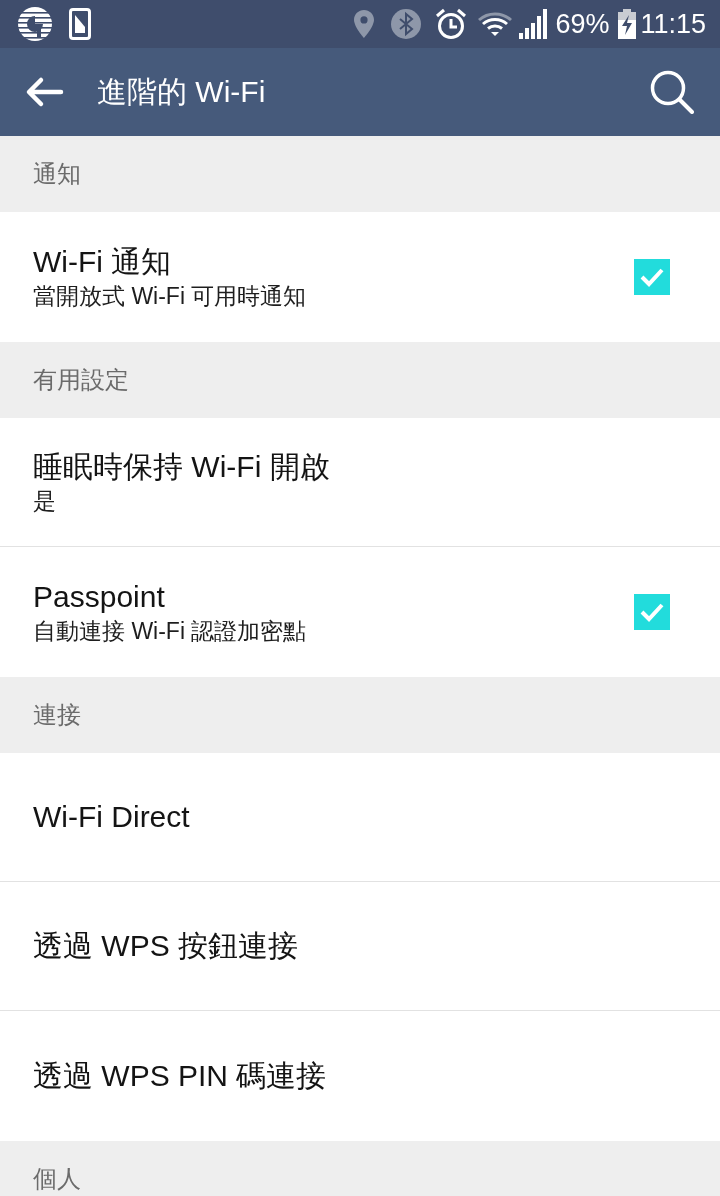 This screenshot has width=720, height=1196. Describe the element at coordinates (351, 467) in the screenshot. I see `setting-title: 睡眠時保持 Wi-Fi 開啟` at that location.